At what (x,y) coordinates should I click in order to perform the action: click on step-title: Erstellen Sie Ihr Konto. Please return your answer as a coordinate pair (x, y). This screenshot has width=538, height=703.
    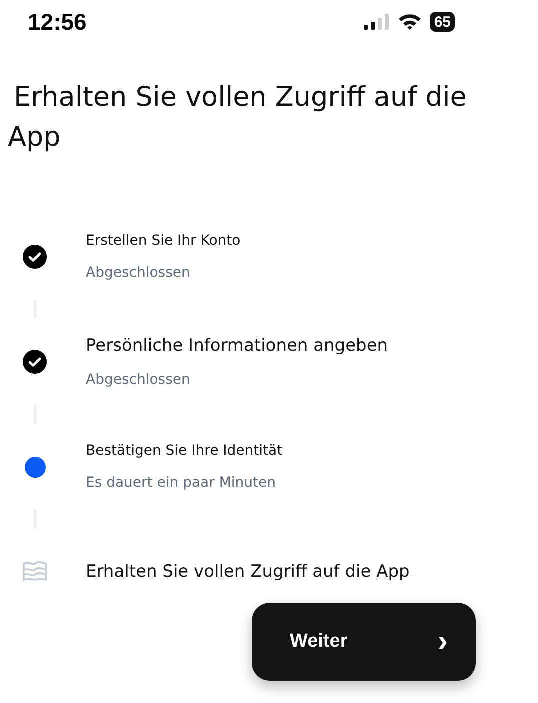
    Looking at the image, I should click on (164, 241).